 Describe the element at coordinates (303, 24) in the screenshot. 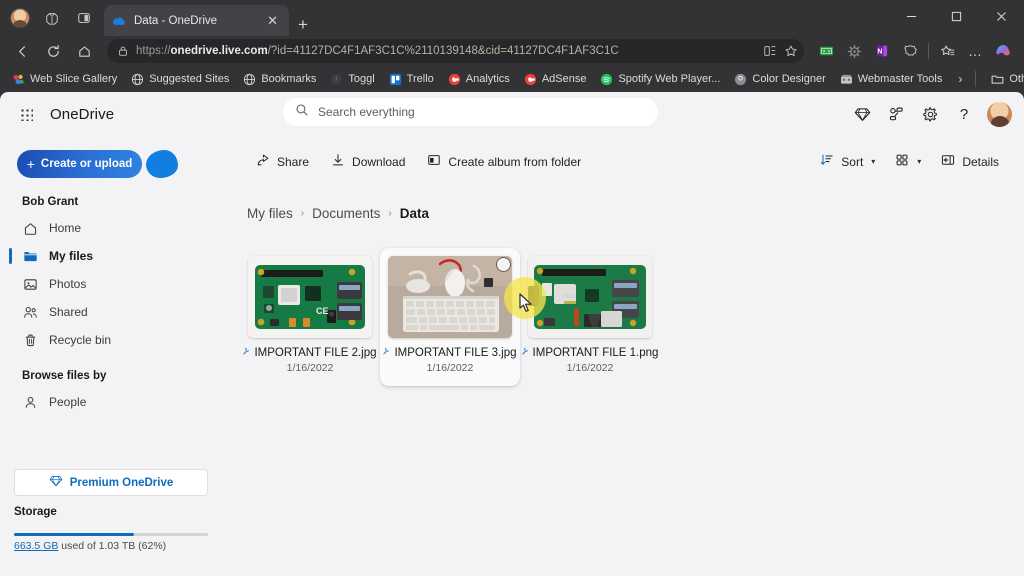

I see `new-tab-button: +` at that location.